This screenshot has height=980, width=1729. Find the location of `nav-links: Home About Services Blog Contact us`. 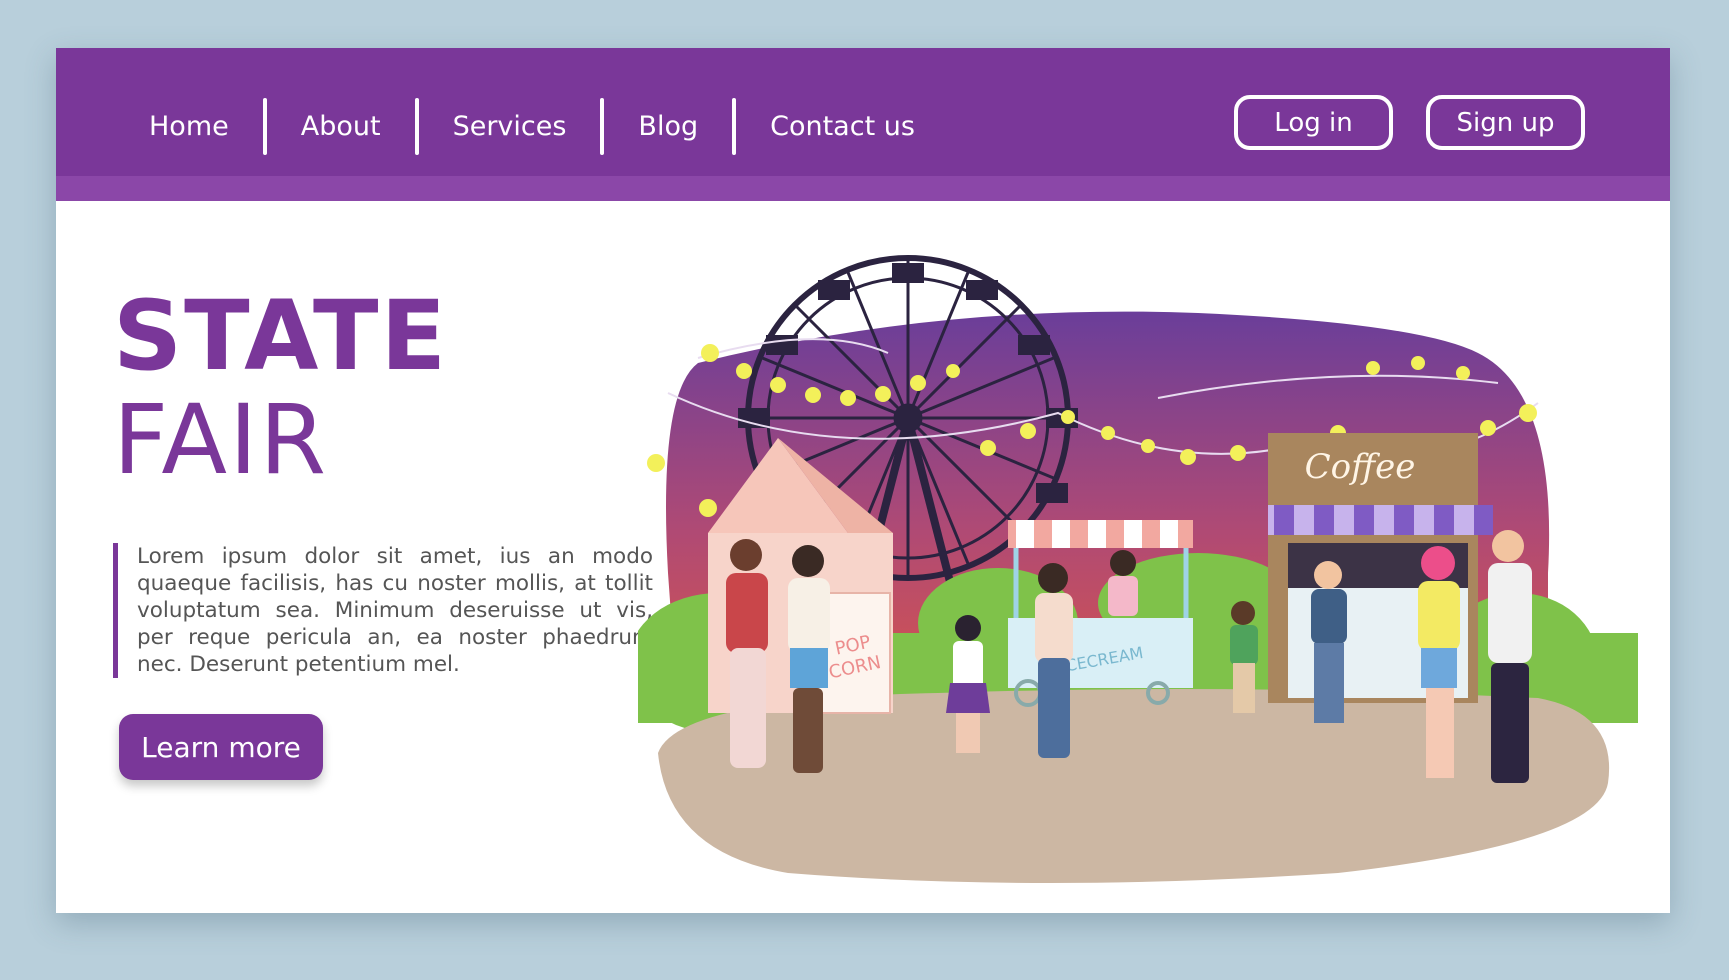

nav-links: Home About Services Blog Contact us is located at coordinates (549, 126).